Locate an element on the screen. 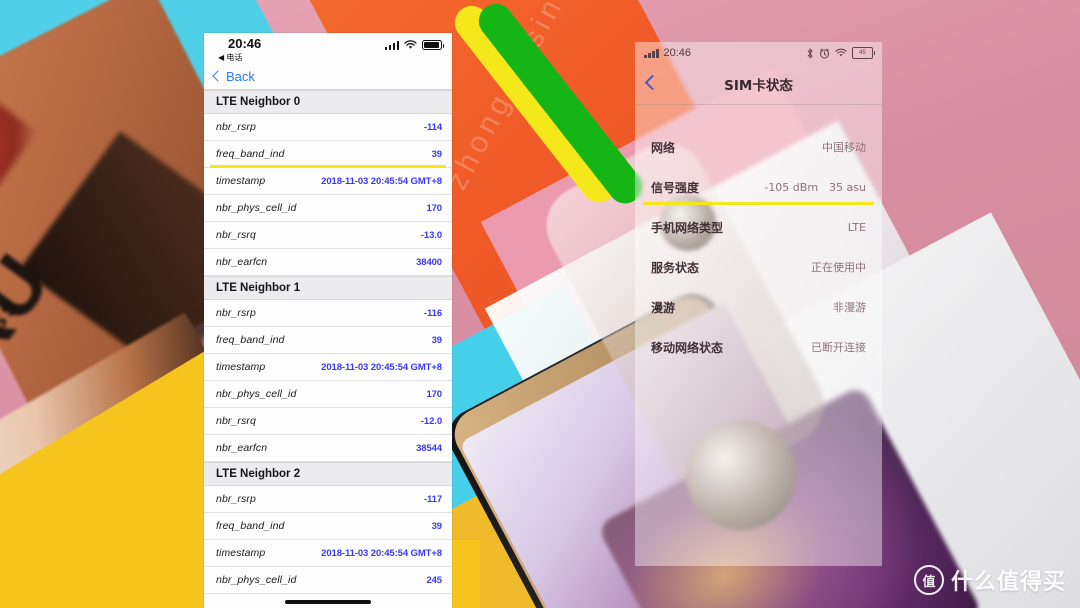  smzdm-logo-icon: 值 is located at coordinates (928, 580).